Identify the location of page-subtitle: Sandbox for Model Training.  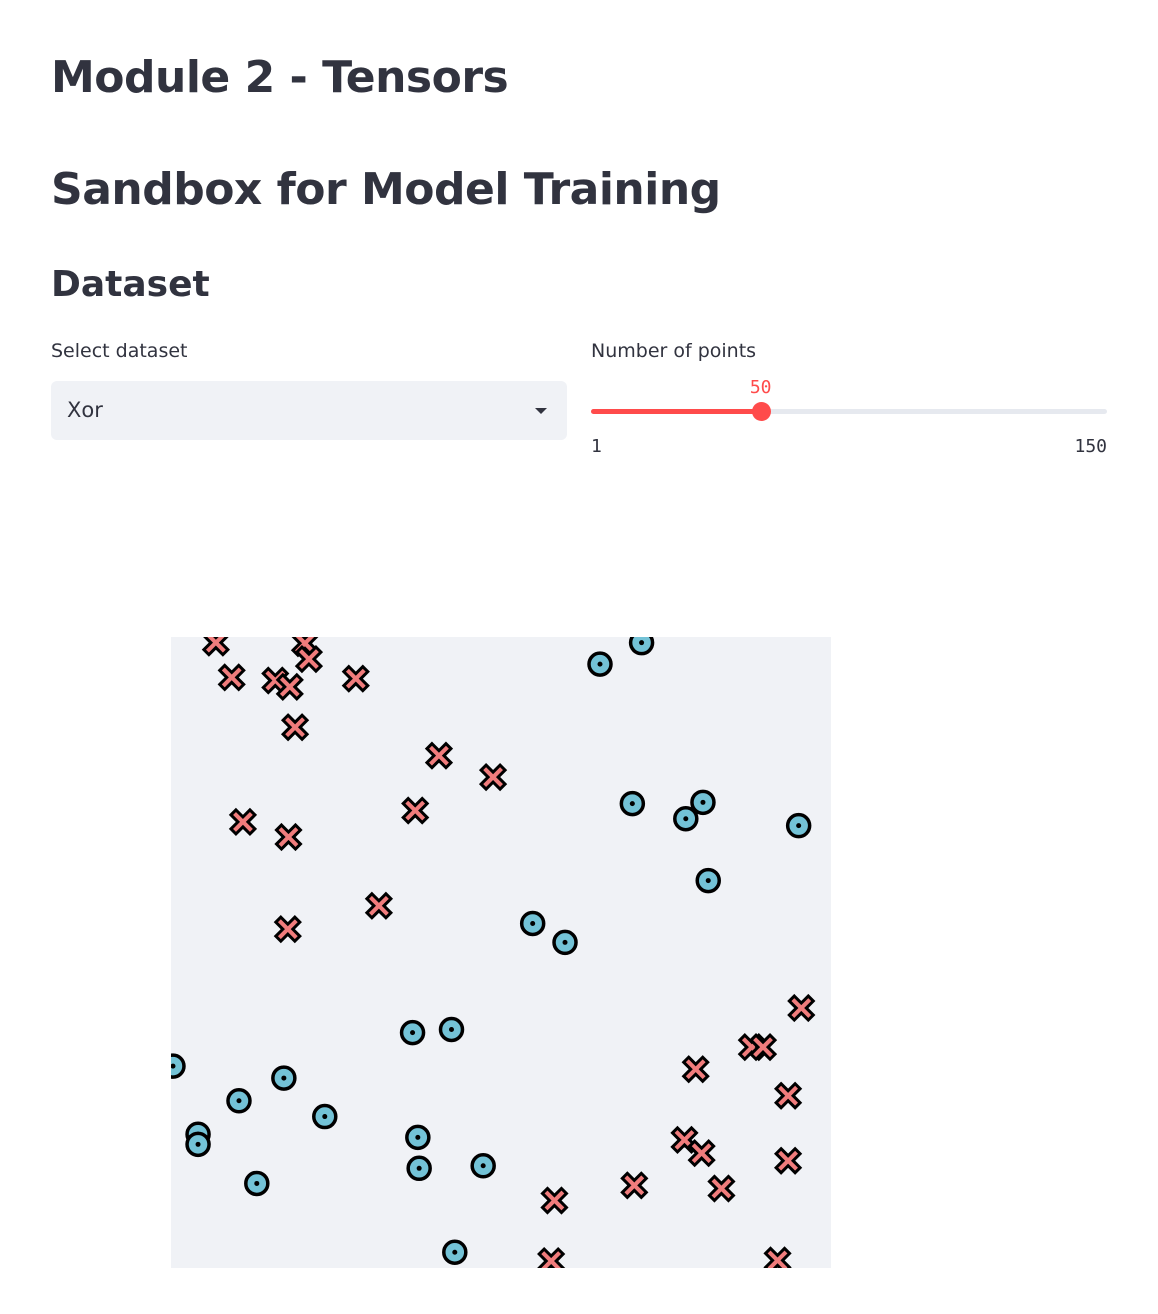
(386, 189).